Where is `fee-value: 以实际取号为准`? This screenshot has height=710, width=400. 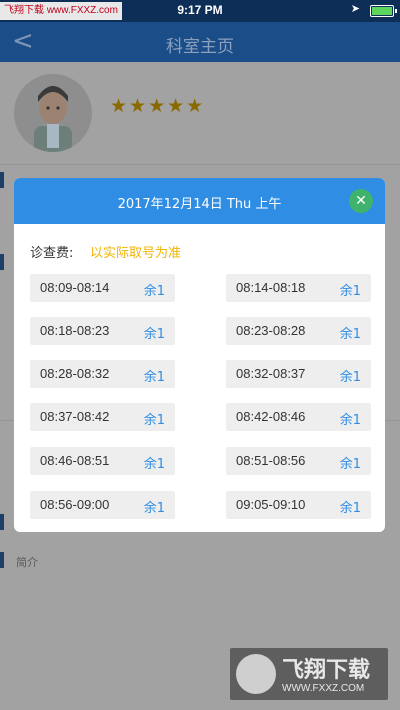 fee-value: 以实际取号为准 is located at coordinates (136, 253).